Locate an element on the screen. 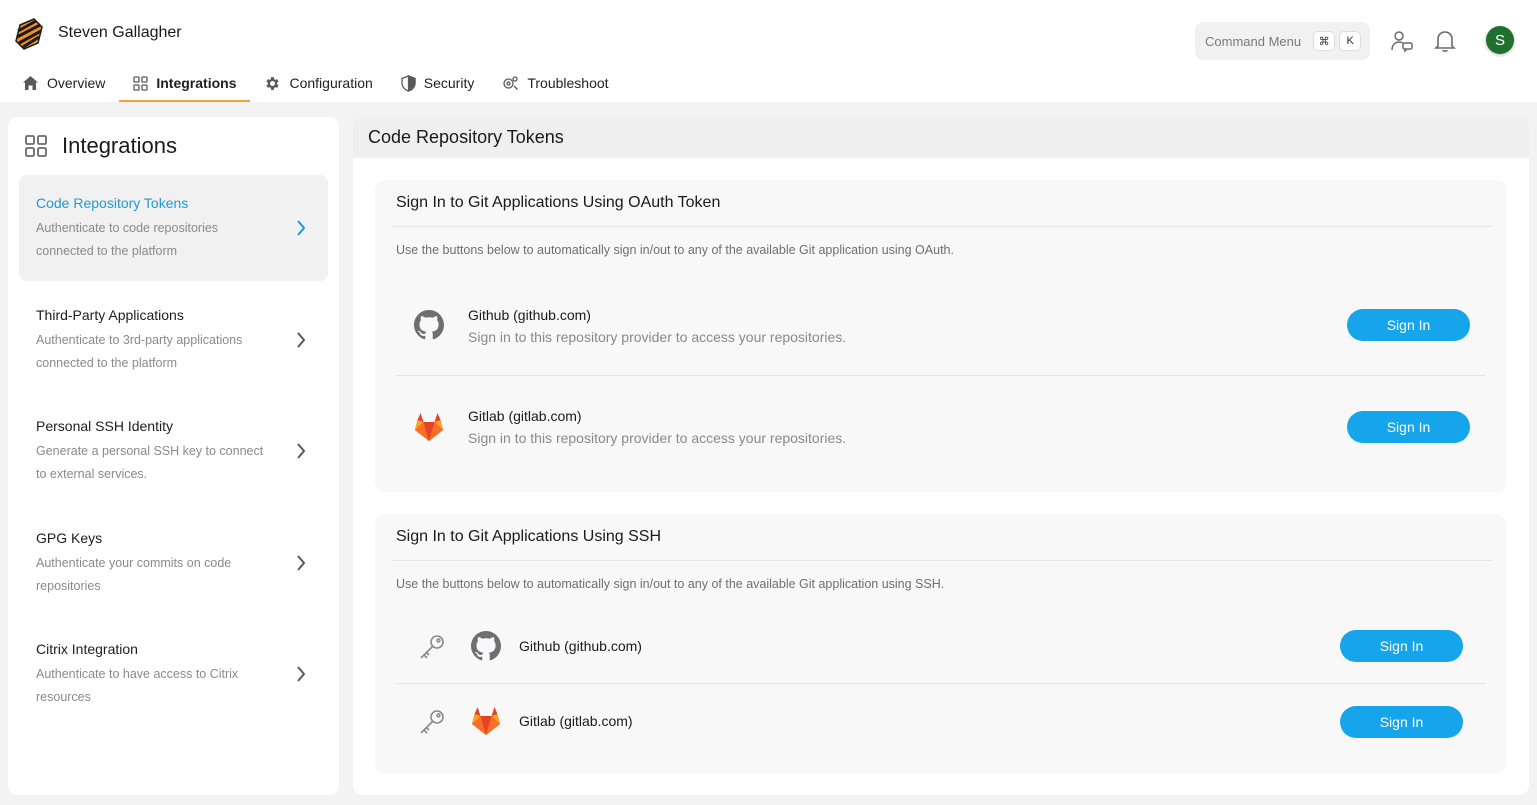  app-logo-icon is located at coordinates (29, 34).